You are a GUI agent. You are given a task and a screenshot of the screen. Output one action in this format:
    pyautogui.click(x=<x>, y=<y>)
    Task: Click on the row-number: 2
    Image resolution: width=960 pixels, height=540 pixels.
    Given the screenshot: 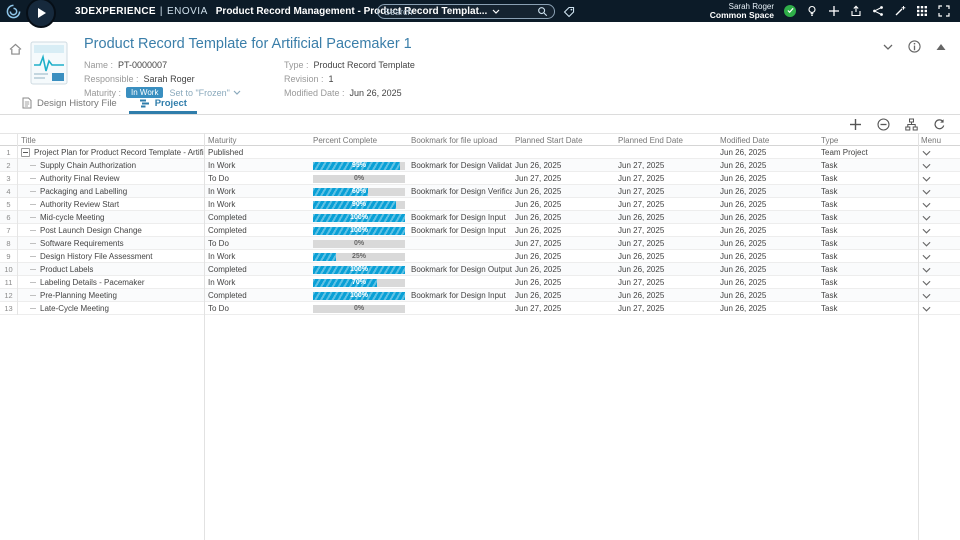 What is the action you would take?
    pyautogui.click(x=9, y=165)
    